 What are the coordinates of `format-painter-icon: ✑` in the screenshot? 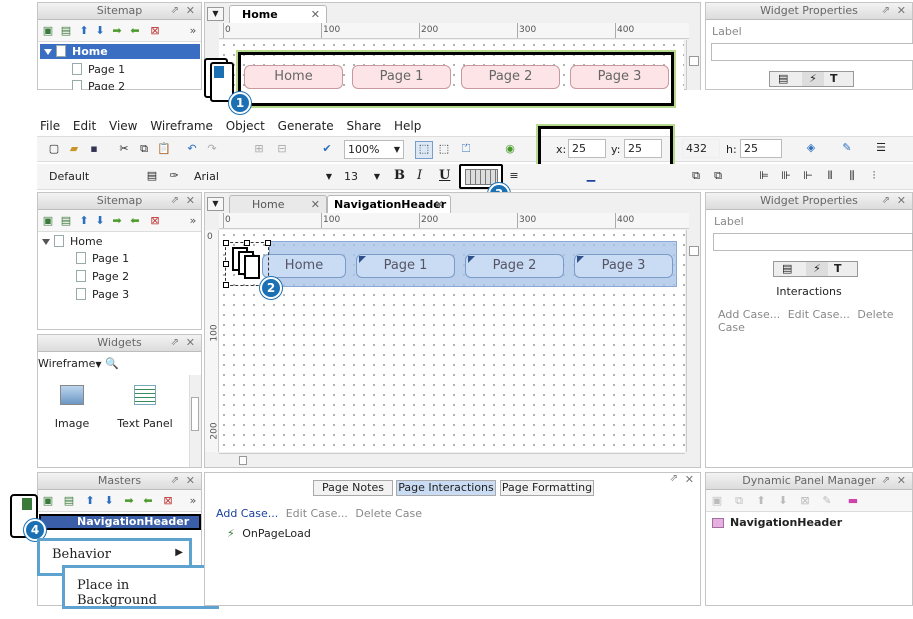 It's located at (174, 176).